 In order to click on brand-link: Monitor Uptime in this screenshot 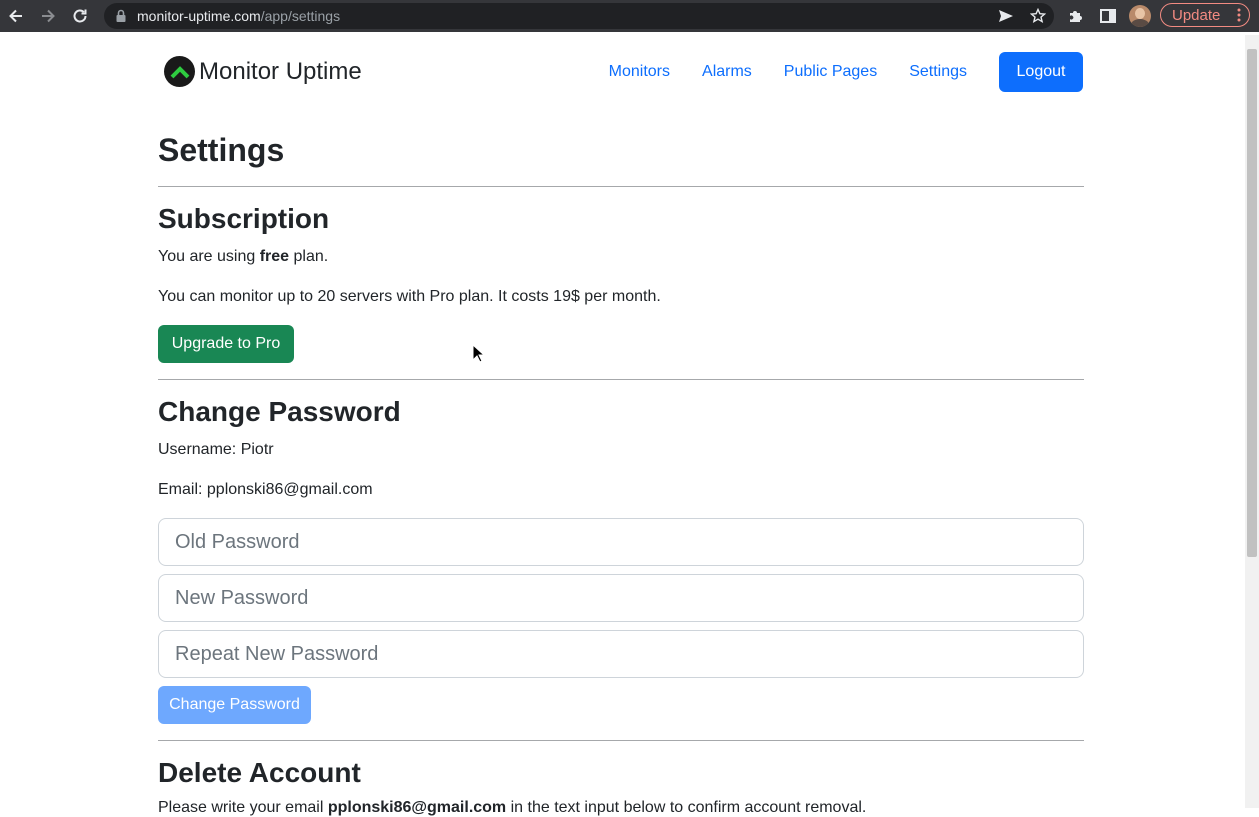, I will do `click(263, 71)`.